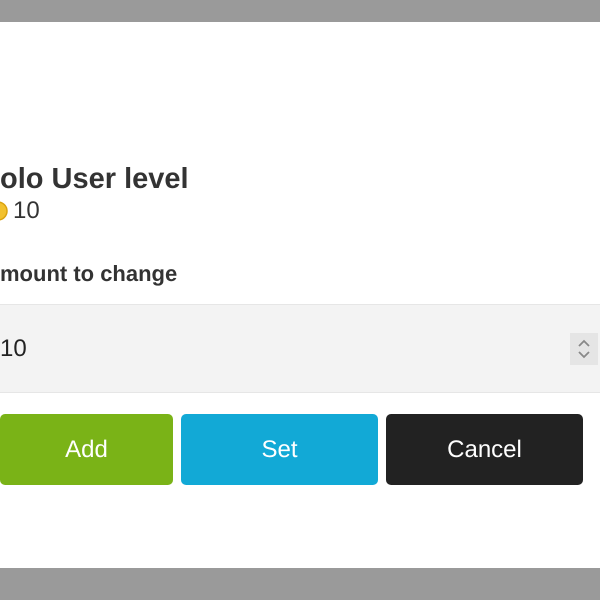 The image size is (600, 600). What do you see at coordinates (26, 211) in the screenshot?
I see `current-value: 10` at bounding box center [26, 211].